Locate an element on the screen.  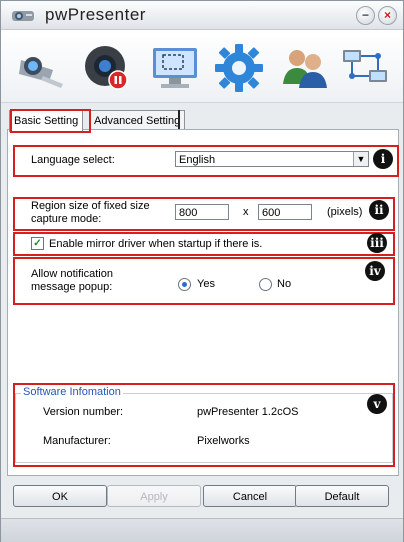
basic-tab-highlight is located at coordinates (50, 121).